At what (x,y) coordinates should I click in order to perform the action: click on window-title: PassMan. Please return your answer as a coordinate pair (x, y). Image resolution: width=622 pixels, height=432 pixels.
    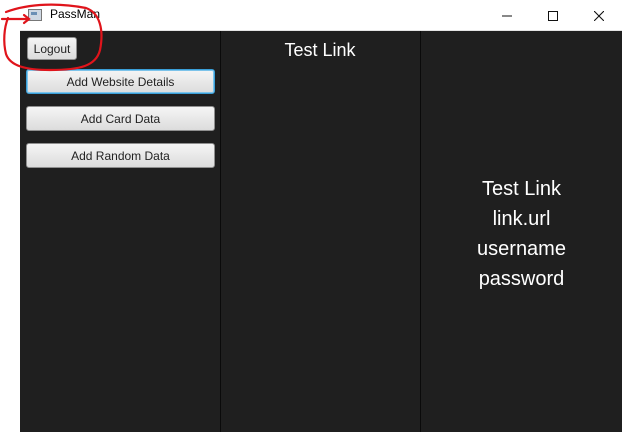
    Looking at the image, I should click on (75, 14).